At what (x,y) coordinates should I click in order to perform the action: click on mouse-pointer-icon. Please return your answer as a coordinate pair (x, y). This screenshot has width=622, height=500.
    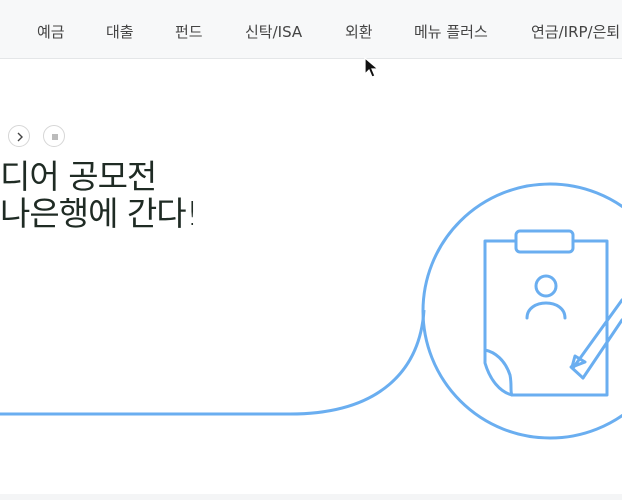
    Looking at the image, I should click on (372, 67).